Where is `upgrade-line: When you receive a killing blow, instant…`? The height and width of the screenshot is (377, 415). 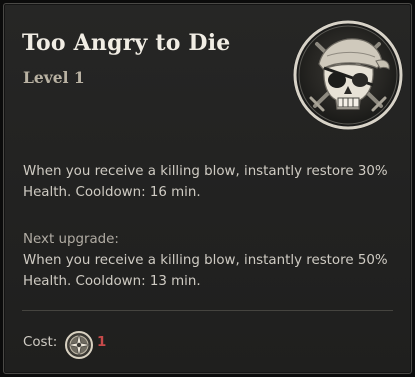
upgrade-line: When you receive a killing blow, instant… is located at coordinates (205, 260).